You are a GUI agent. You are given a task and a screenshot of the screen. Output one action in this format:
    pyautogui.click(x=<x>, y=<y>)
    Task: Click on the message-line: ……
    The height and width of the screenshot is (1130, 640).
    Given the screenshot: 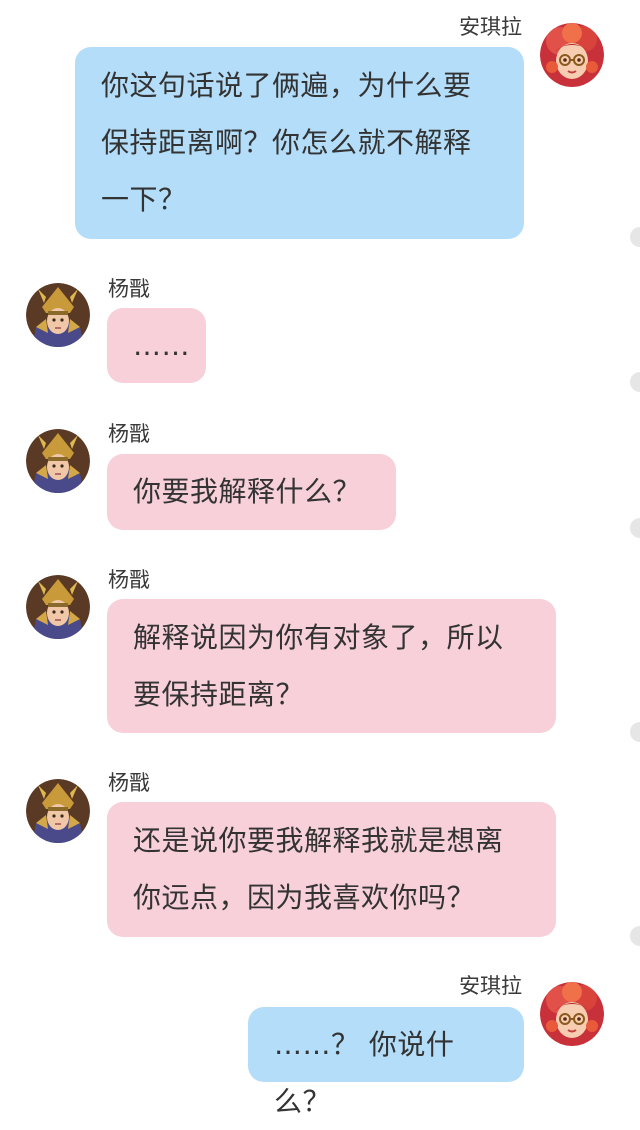 What is the action you would take?
    pyautogui.click(x=161, y=345)
    